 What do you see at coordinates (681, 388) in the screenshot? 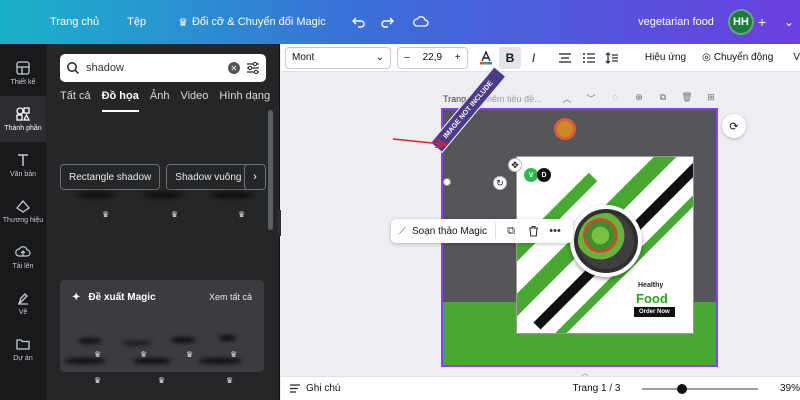
I see `zoom-slider-handle` at bounding box center [681, 388].